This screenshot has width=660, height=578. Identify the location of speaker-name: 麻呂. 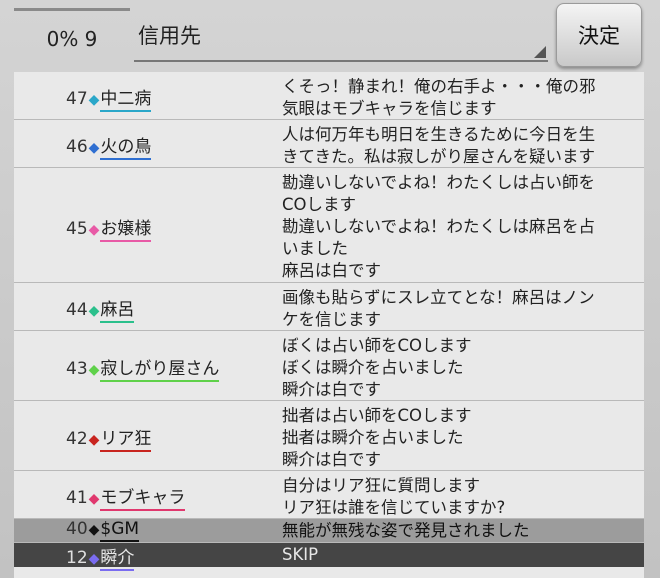
(117, 311).